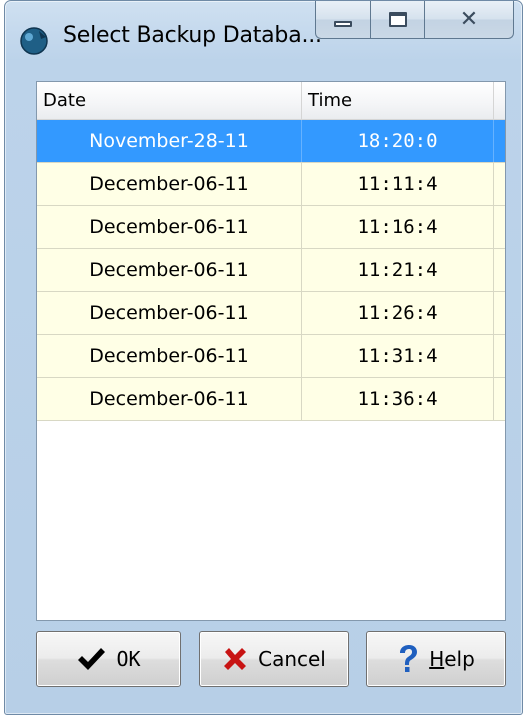 This screenshot has width=528, height=719. I want to click on help-button: Help, so click(436, 659).